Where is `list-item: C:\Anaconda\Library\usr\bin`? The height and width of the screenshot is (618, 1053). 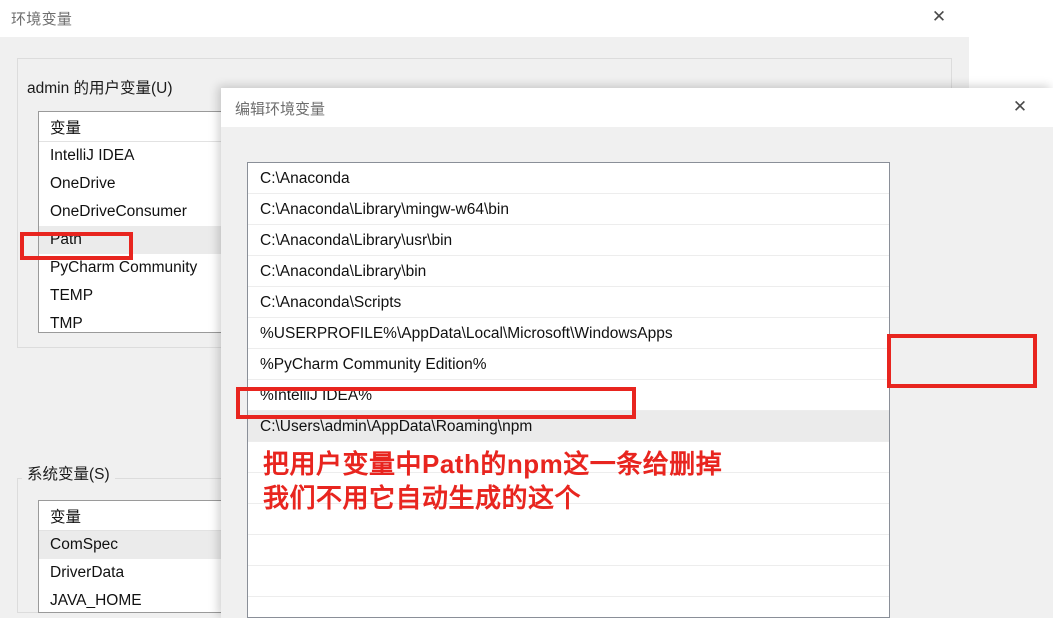
list-item: C:\Anaconda\Library\usr\bin is located at coordinates (568, 240).